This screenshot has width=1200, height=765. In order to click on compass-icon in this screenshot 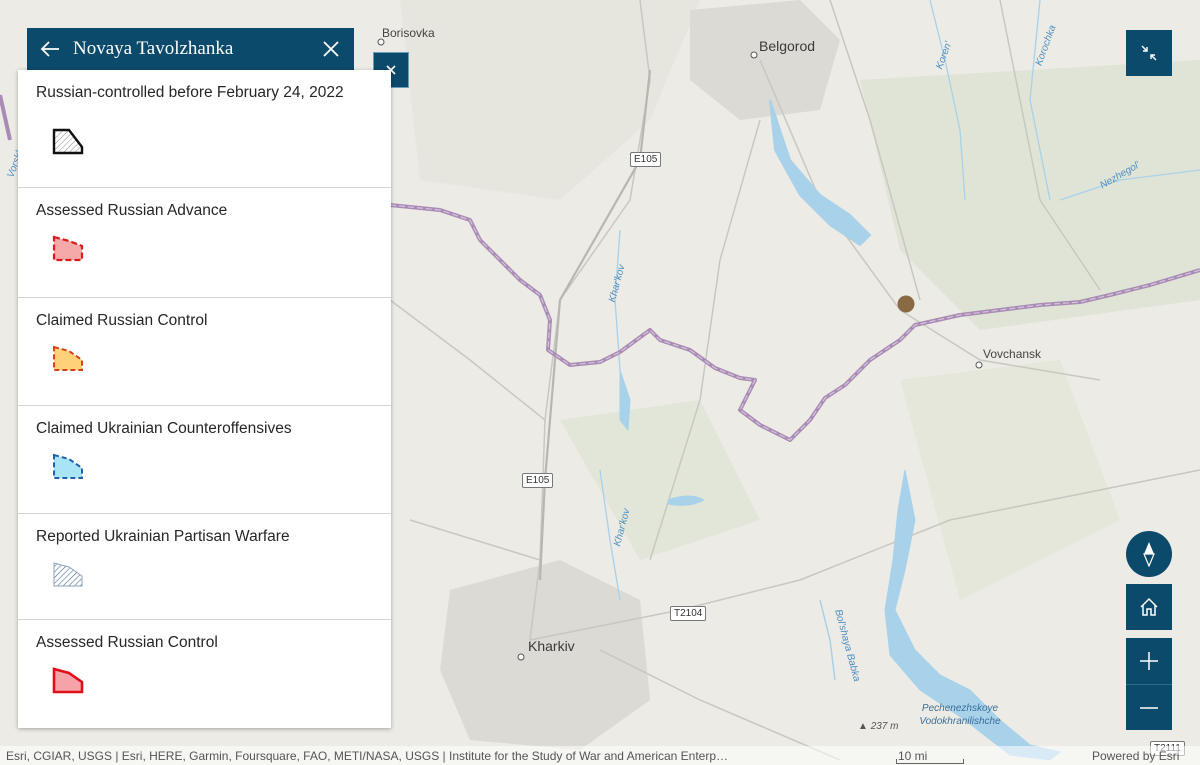, I will do `click(1149, 554)`.